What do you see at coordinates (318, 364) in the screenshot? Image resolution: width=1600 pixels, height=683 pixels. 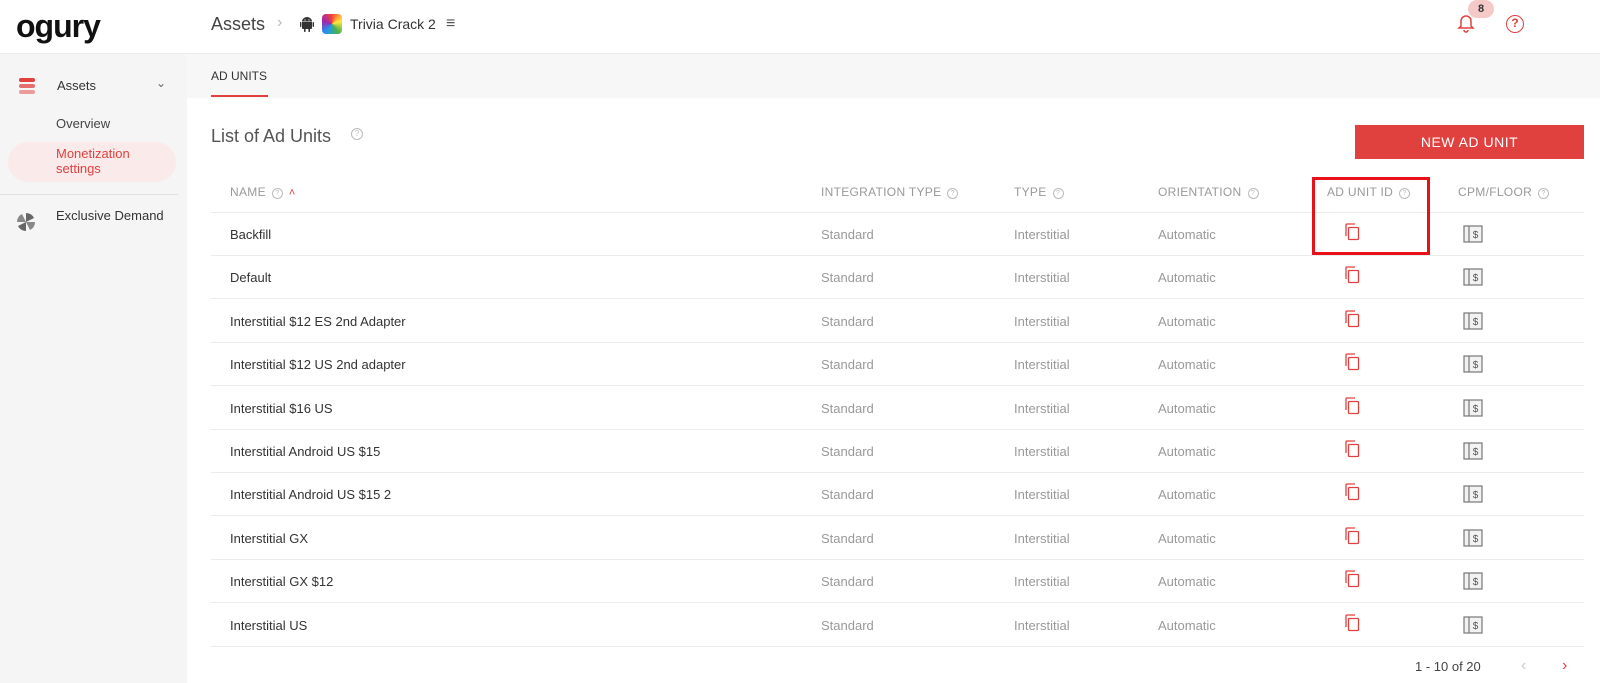 I see `cell-name: Interstitial $12 US 2nd adapter` at bounding box center [318, 364].